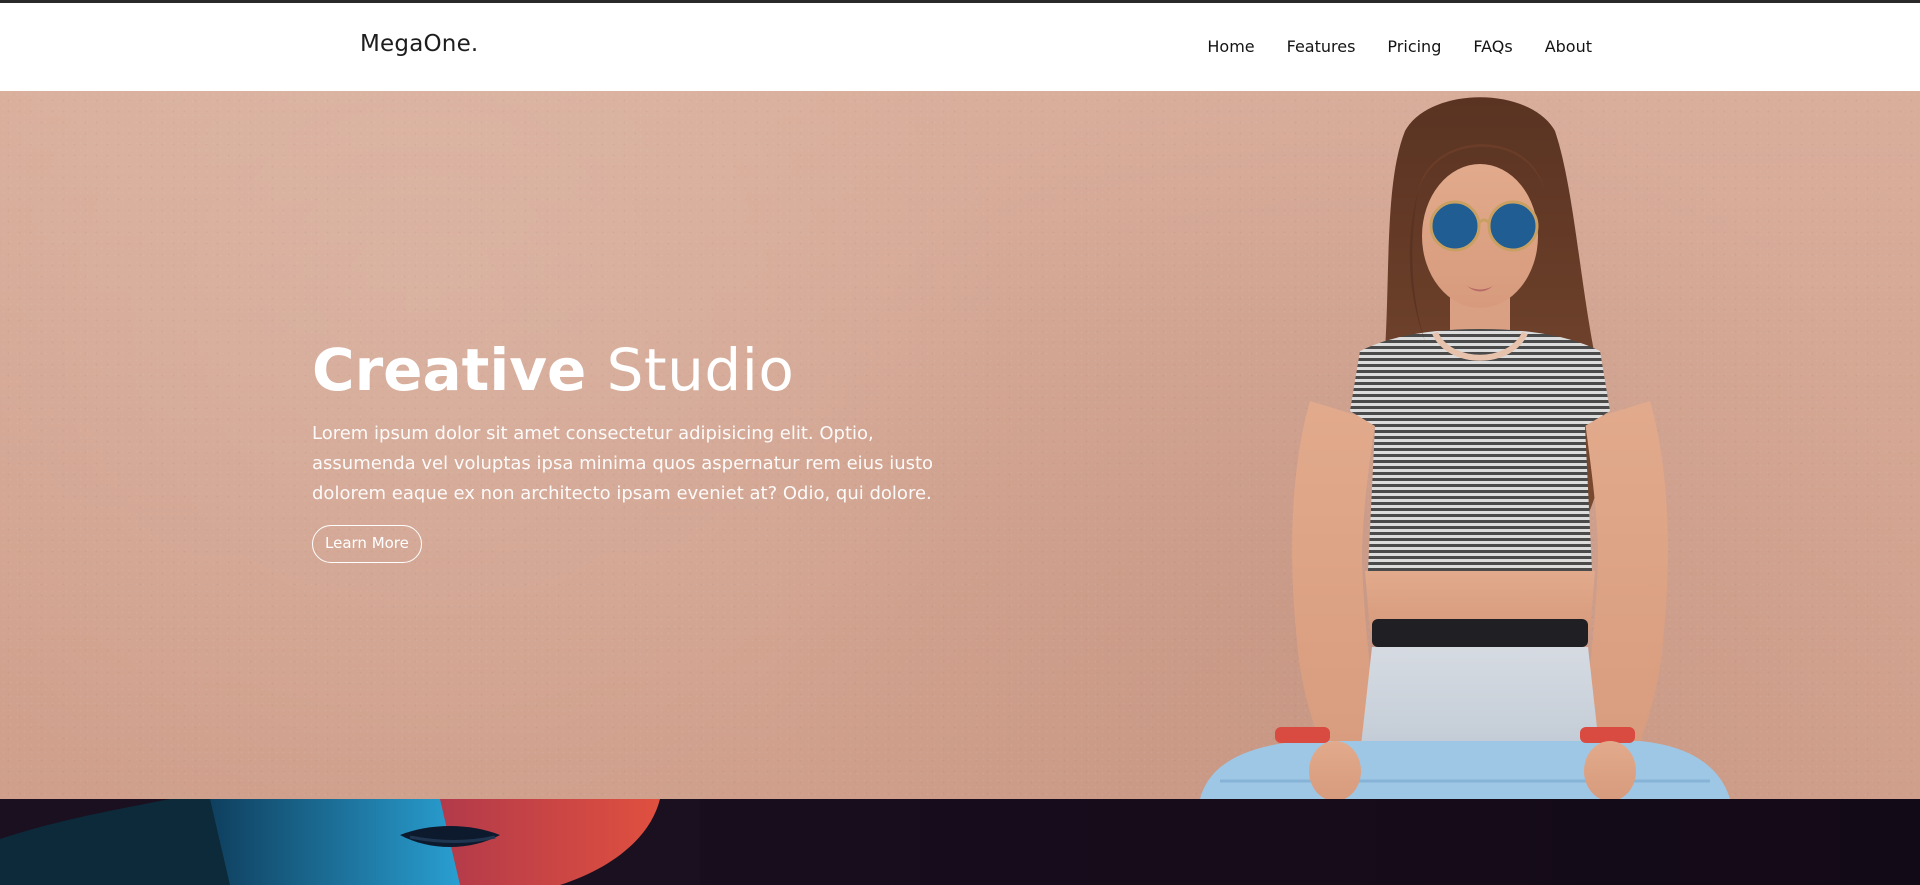 Image resolution: width=1920 pixels, height=885 pixels. What do you see at coordinates (350, 842) in the screenshot?
I see `neon-portrait-image` at bounding box center [350, 842].